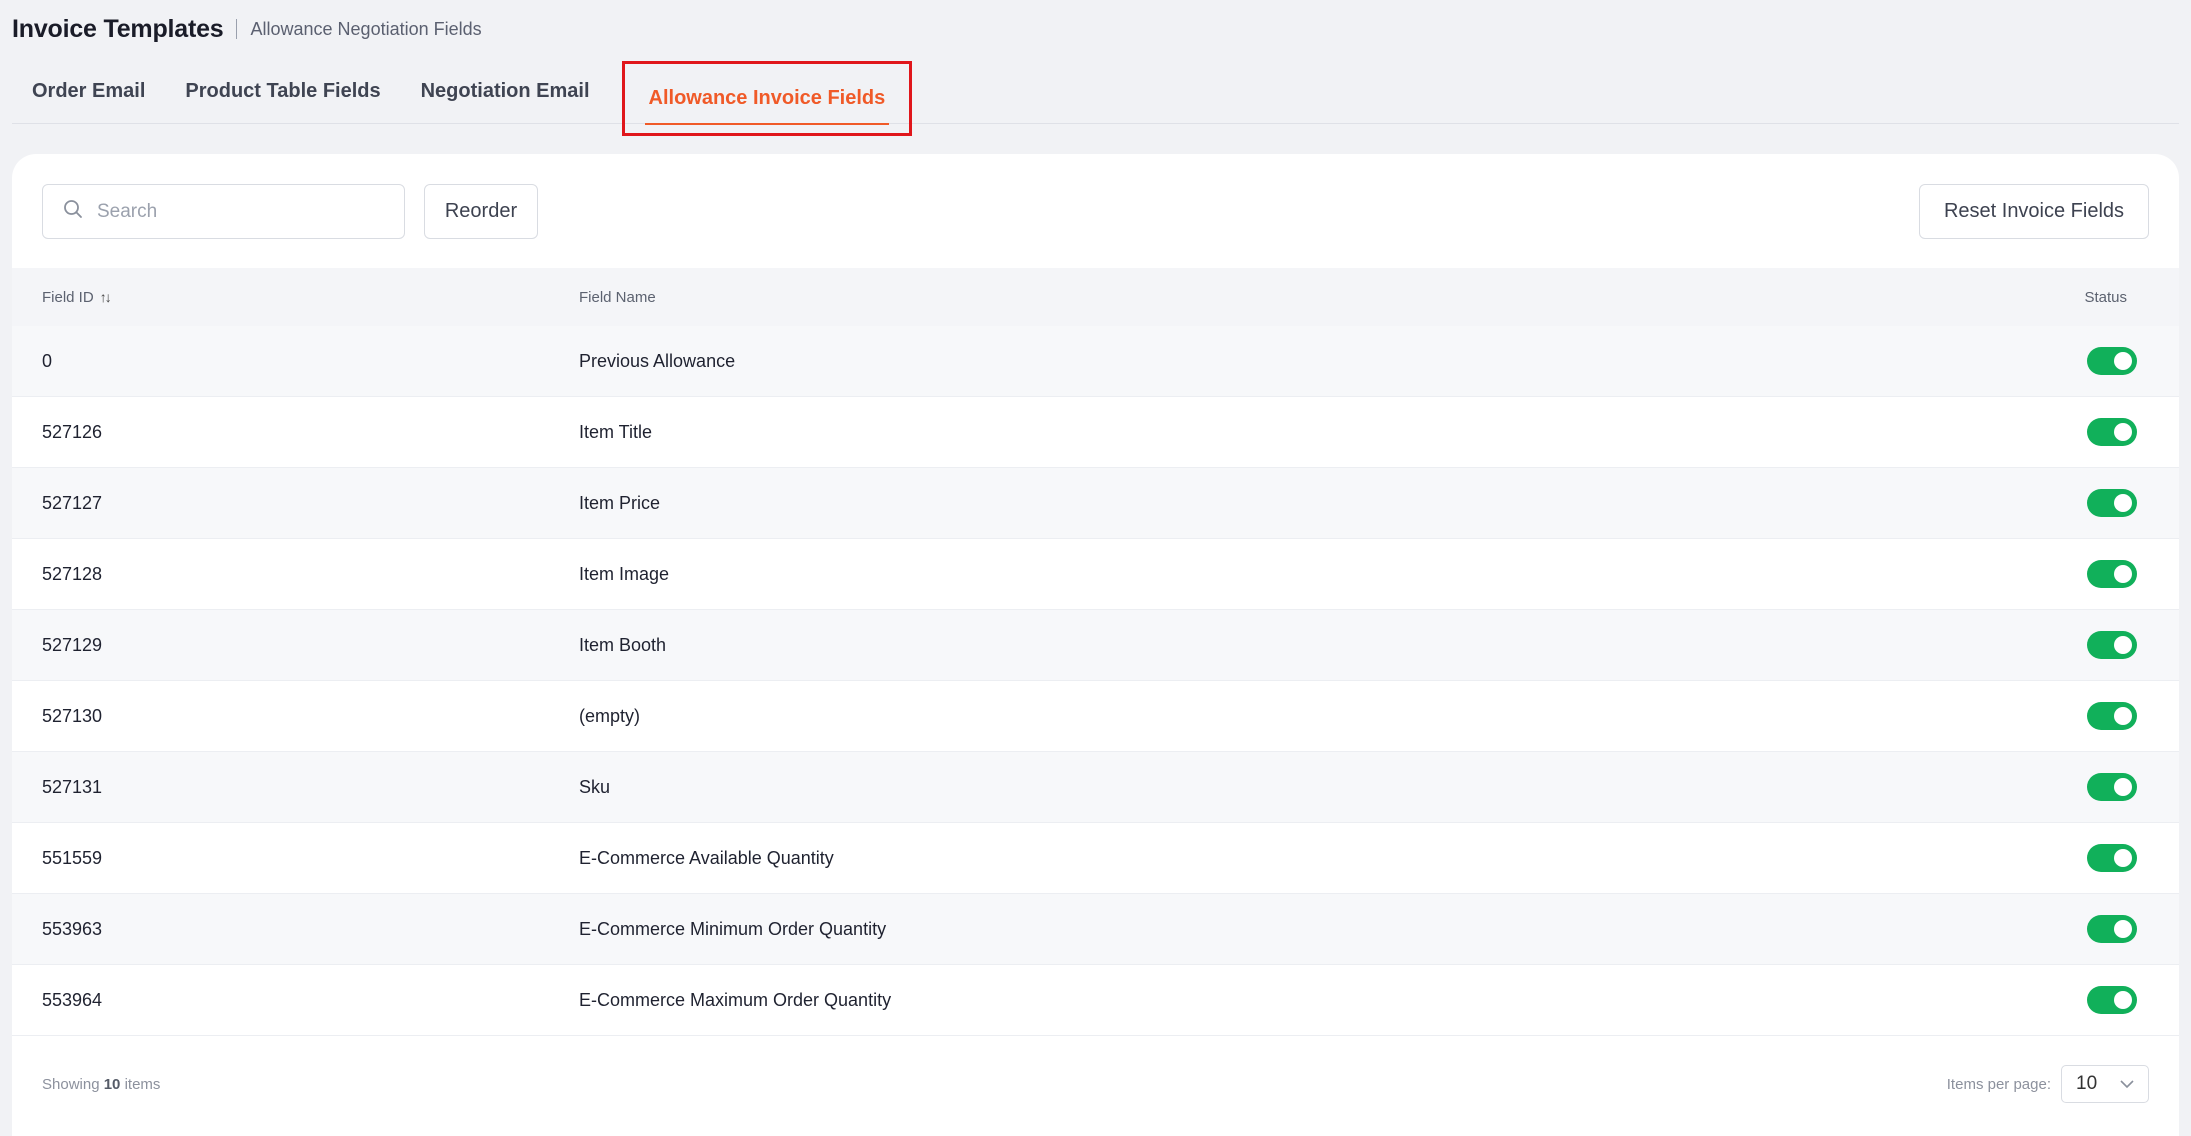 Image resolution: width=2191 pixels, height=1136 pixels. What do you see at coordinates (112, 1084) in the screenshot?
I see `showing-count: 10` at bounding box center [112, 1084].